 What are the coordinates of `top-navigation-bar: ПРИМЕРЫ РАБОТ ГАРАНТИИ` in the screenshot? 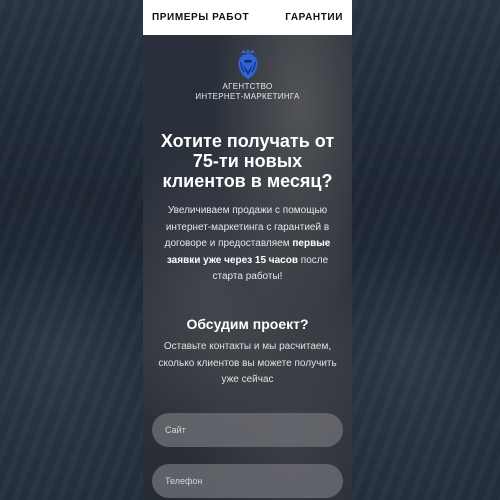 It's located at (247, 17).